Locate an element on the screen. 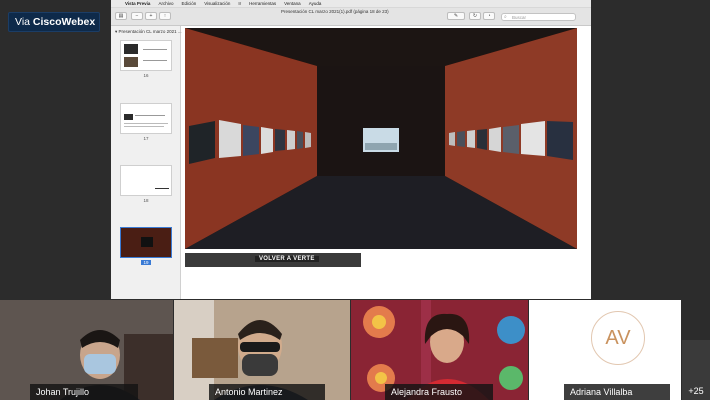 Image resolution: width=710 pixels, height=400 pixels. thumbnail-selected-page: 19 is located at coordinates (146, 262).